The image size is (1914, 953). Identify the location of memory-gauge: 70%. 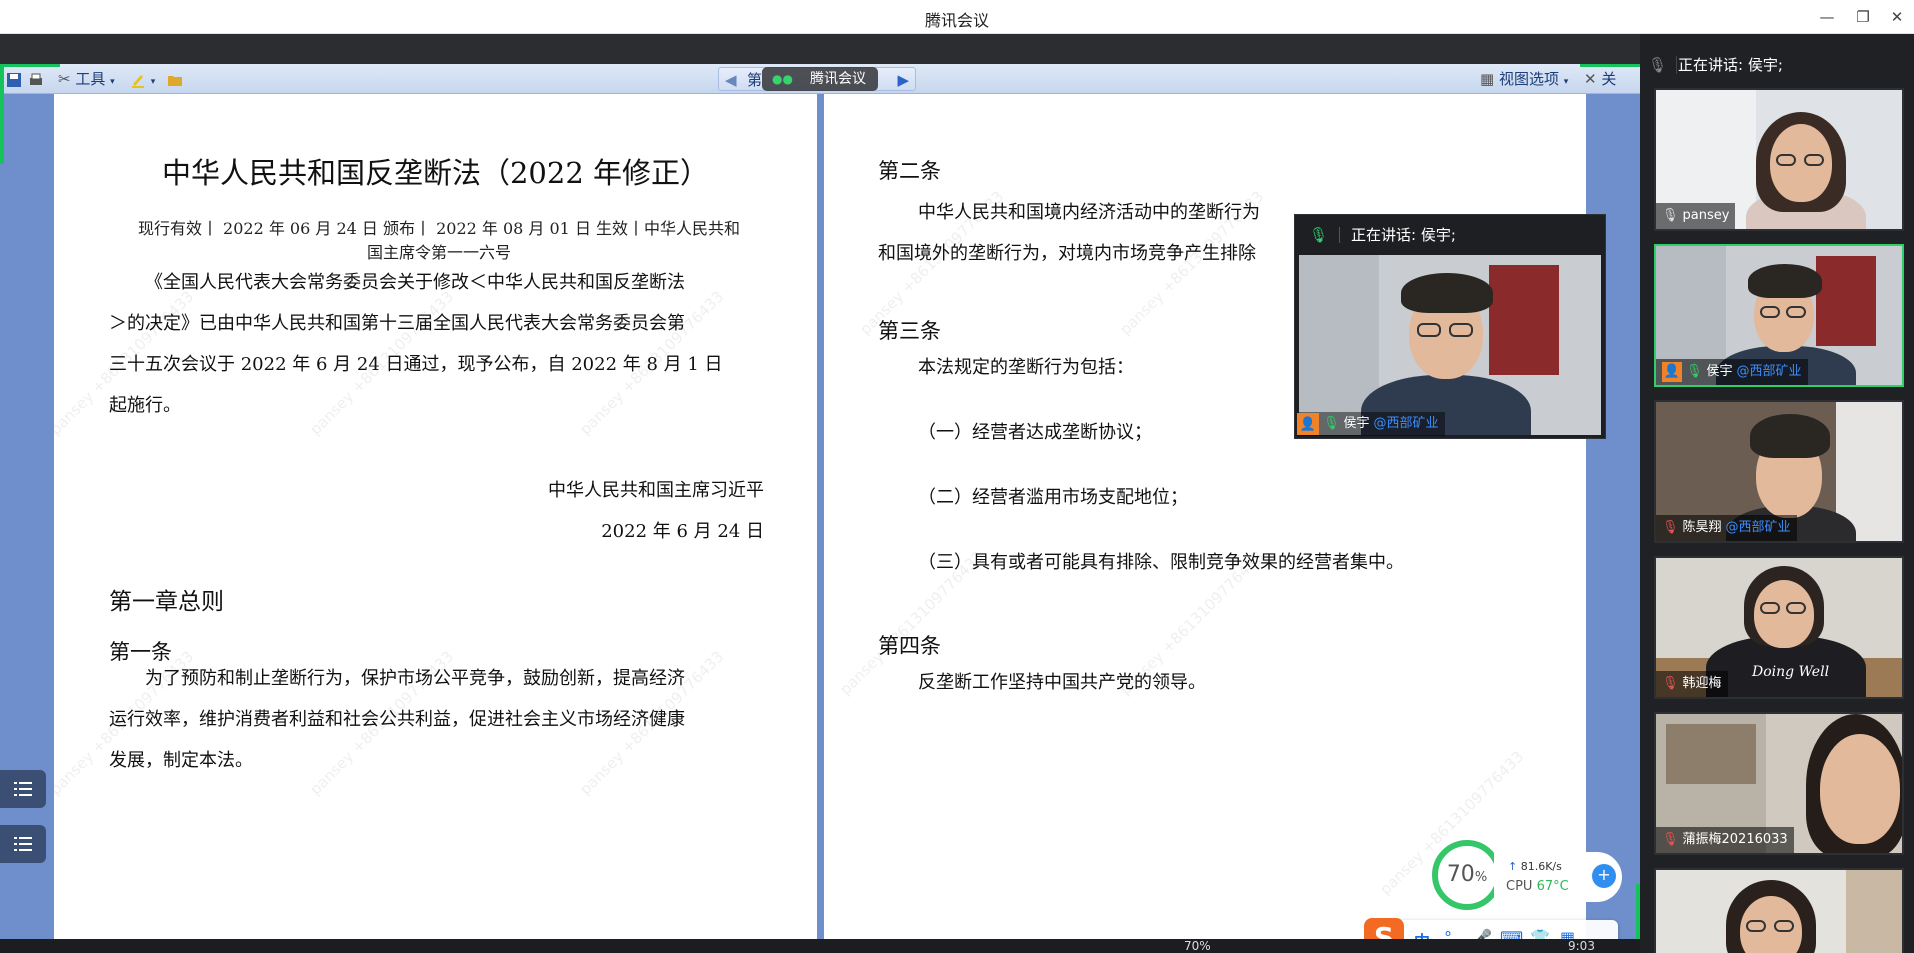
(1467, 875).